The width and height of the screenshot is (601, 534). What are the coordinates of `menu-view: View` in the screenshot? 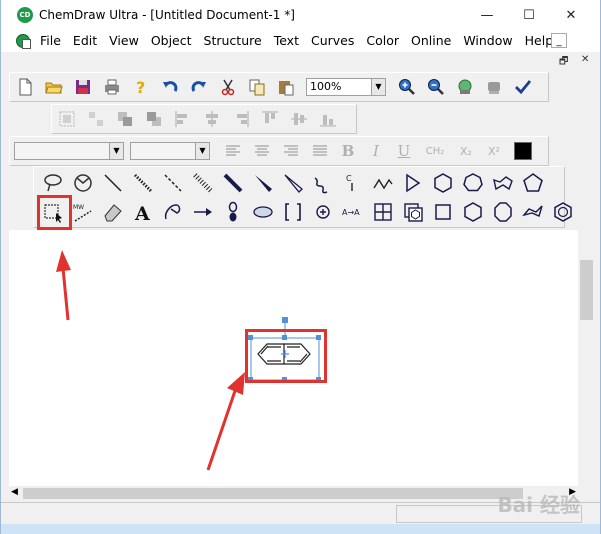 It's located at (124, 41).